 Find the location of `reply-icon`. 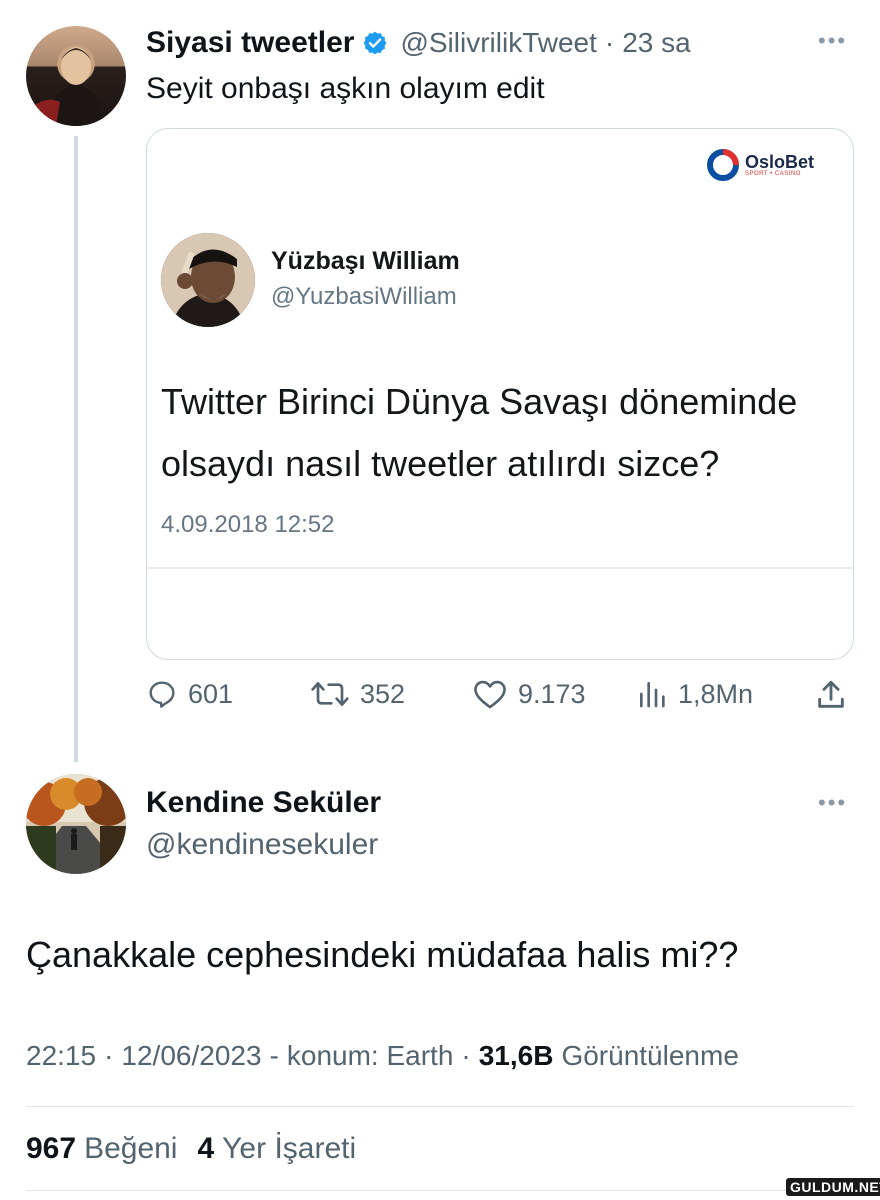

reply-icon is located at coordinates (162, 694).